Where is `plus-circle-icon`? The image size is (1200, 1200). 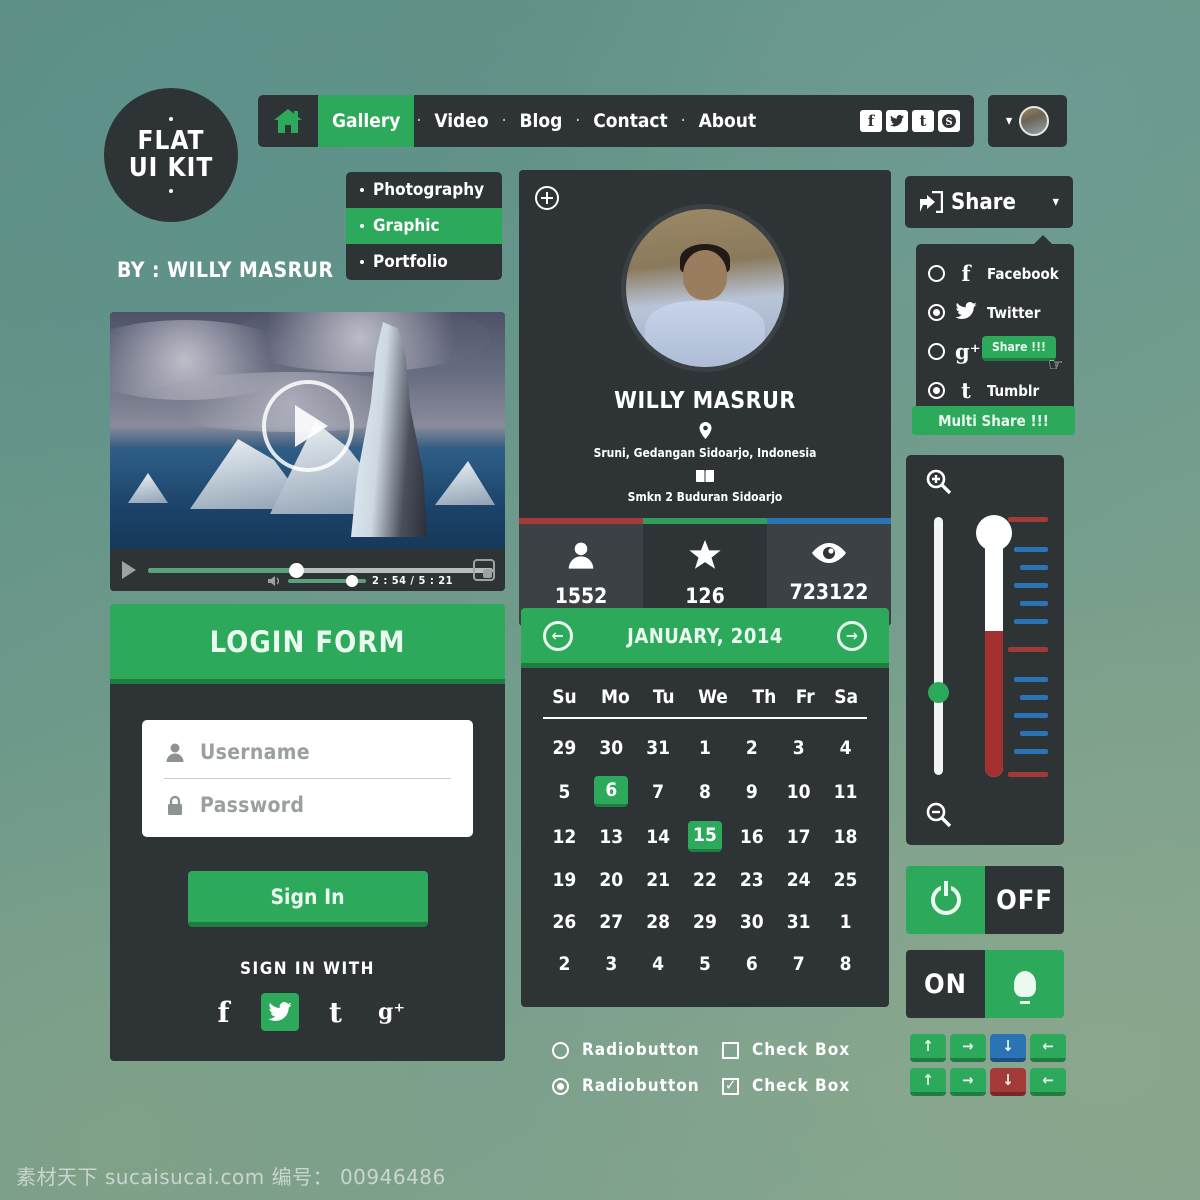
plus-circle-icon is located at coordinates (547, 198).